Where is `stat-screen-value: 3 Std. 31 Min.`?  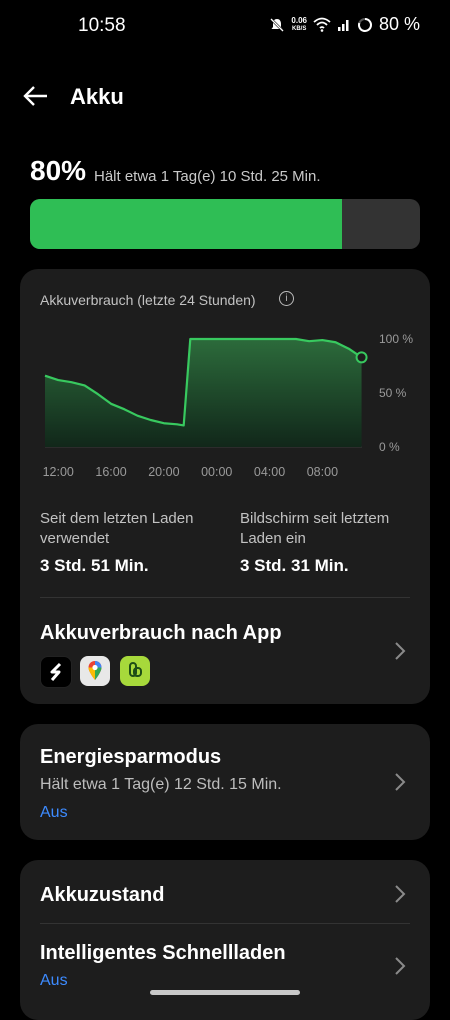
stat-screen-value: 3 Std. 31 Min. is located at coordinates (294, 565).